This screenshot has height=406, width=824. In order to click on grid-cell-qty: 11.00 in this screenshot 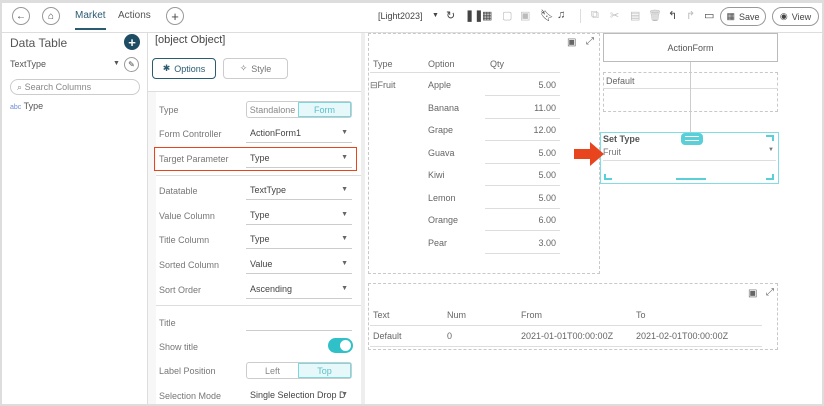, I will do `click(523, 108)`.